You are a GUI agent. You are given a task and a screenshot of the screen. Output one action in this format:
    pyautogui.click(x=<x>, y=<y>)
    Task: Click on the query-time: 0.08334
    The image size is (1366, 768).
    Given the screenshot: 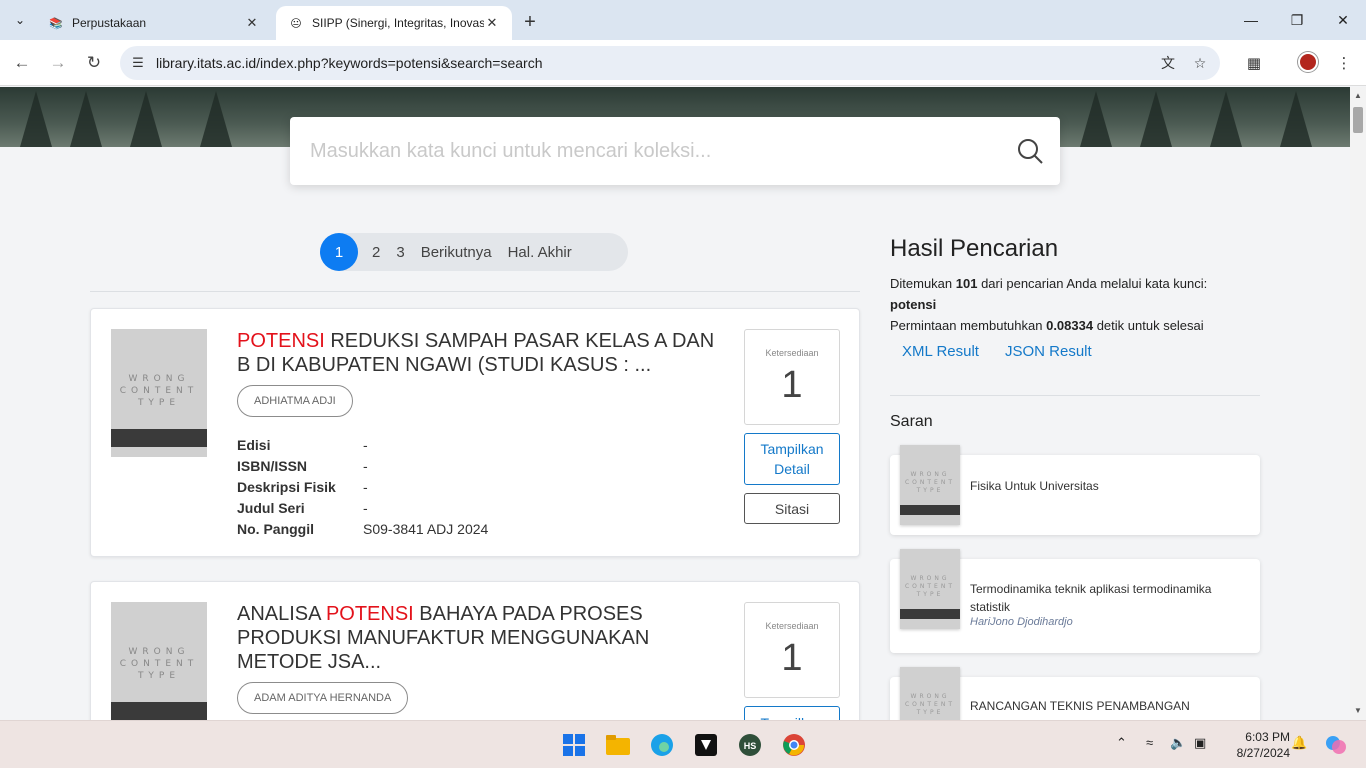 What is the action you would take?
    pyautogui.click(x=1070, y=325)
    